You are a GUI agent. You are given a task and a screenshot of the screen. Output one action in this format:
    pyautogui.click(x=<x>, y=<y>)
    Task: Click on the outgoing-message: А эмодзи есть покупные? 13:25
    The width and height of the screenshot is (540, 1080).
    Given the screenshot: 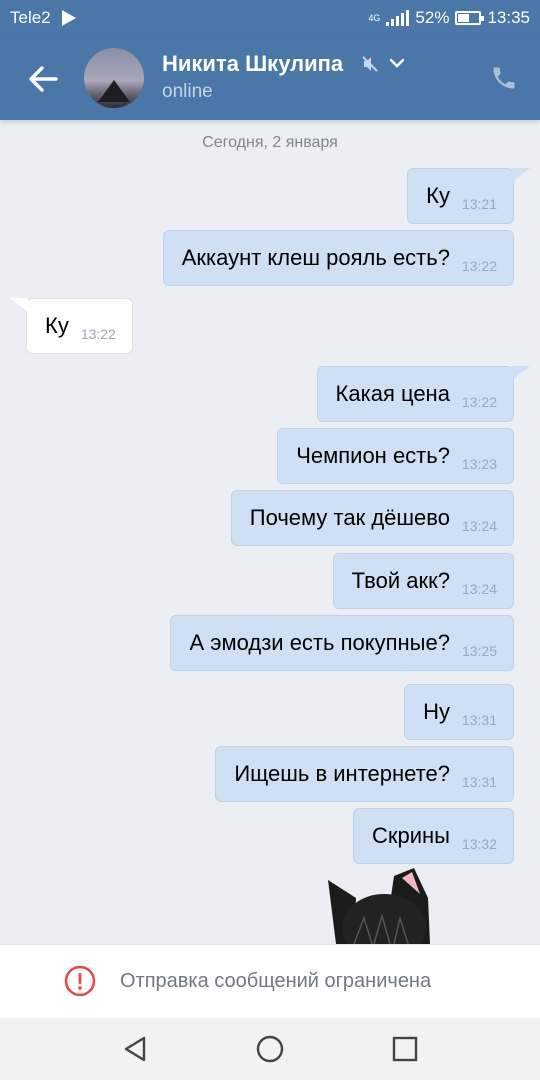 What is the action you would take?
    pyautogui.click(x=342, y=643)
    